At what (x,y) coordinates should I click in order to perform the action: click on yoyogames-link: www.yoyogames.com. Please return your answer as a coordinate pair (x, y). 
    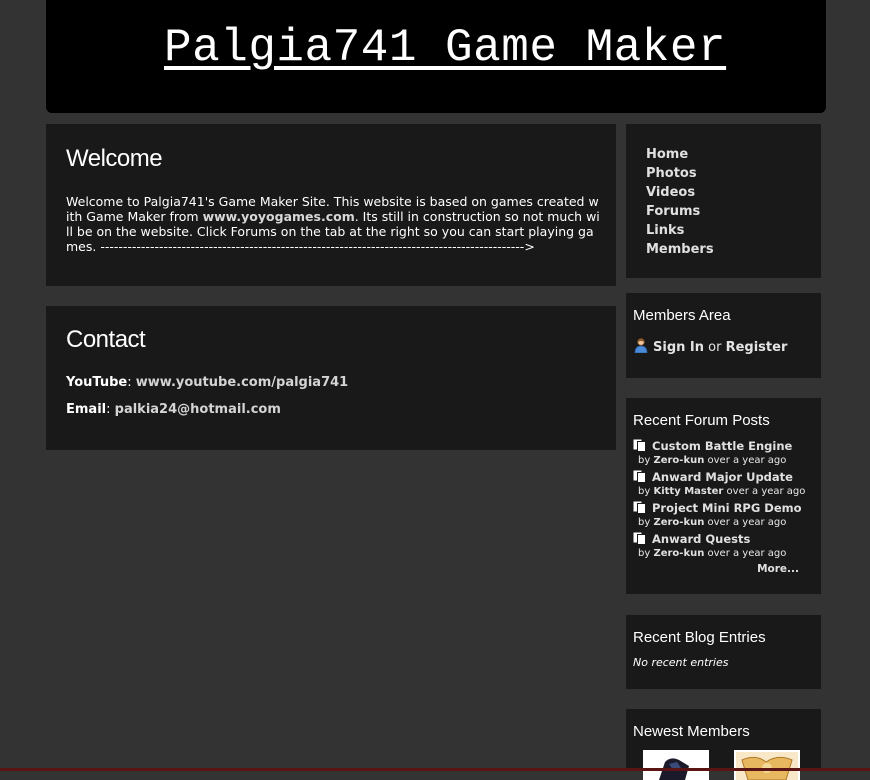
    Looking at the image, I should click on (279, 216).